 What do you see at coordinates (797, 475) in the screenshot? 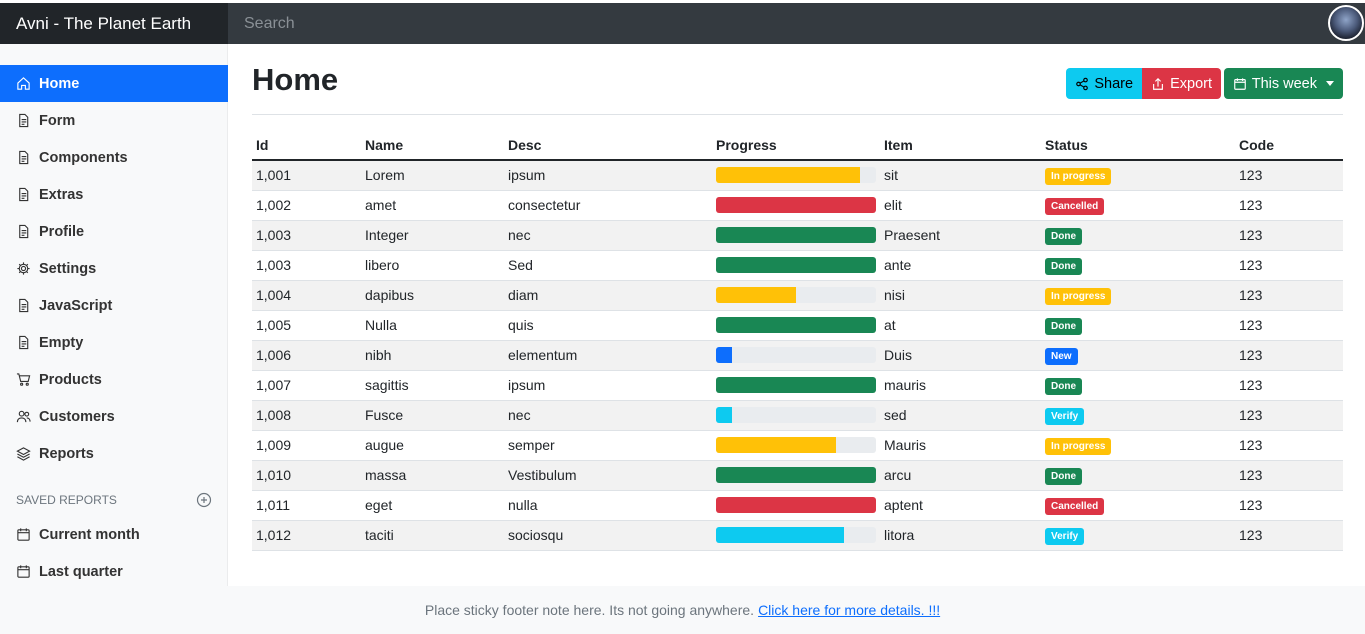
I see `table-row: 1,010 massa Vestibulum arcu Done 123` at bounding box center [797, 475].